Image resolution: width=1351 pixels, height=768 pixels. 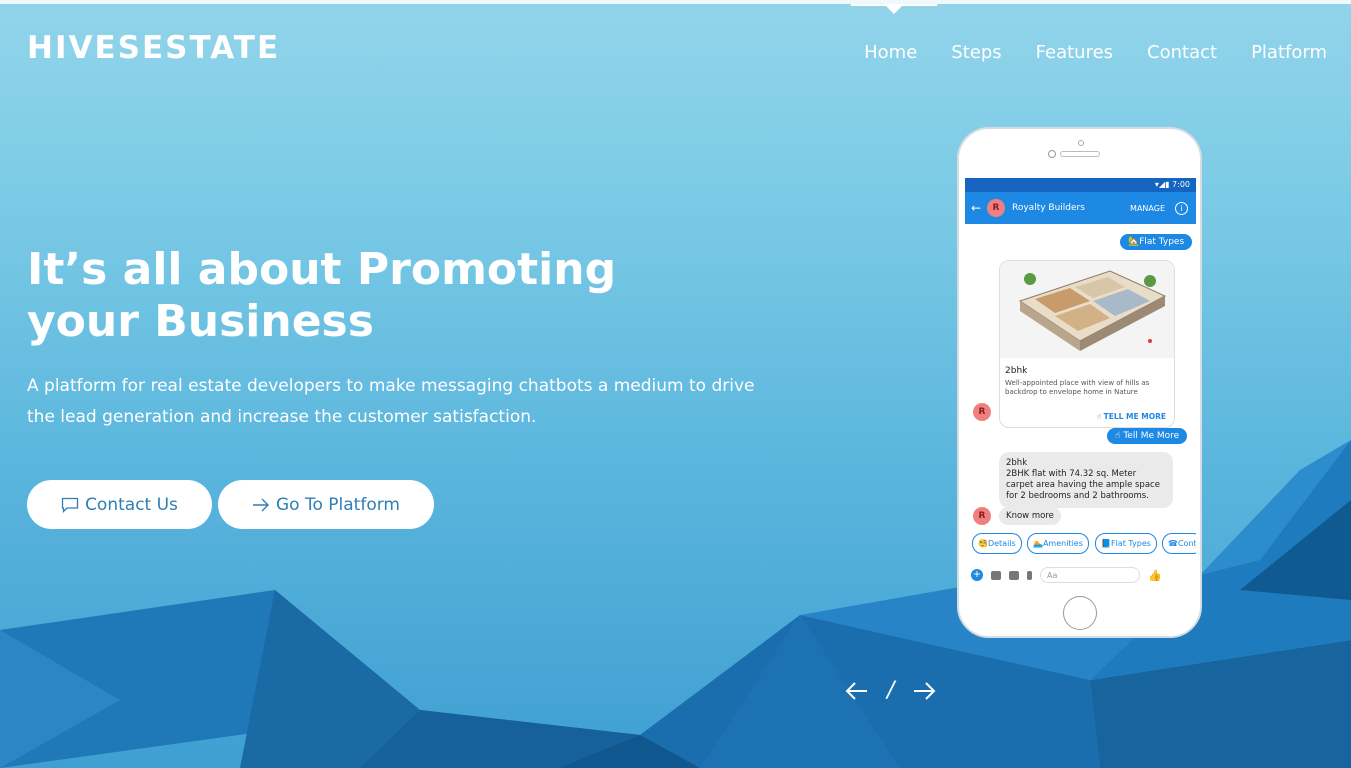 I want to click on camera-icon, so click(x=996, y=575).